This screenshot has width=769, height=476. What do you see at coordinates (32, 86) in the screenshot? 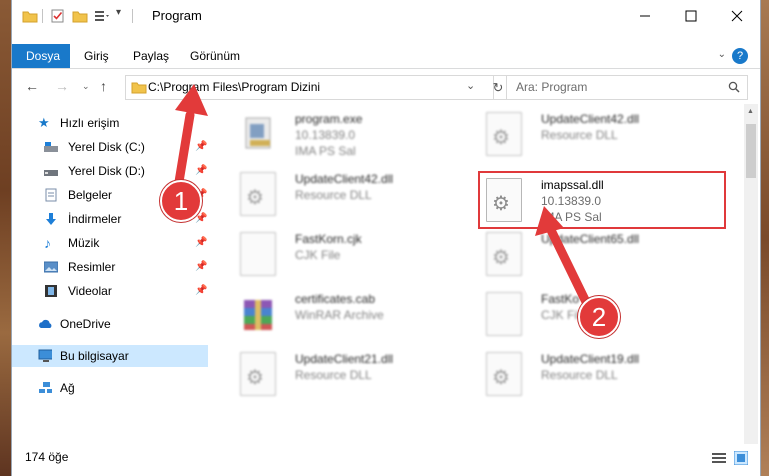
I see `back-arrow-icon: ←` at bounding box center [32, 86].